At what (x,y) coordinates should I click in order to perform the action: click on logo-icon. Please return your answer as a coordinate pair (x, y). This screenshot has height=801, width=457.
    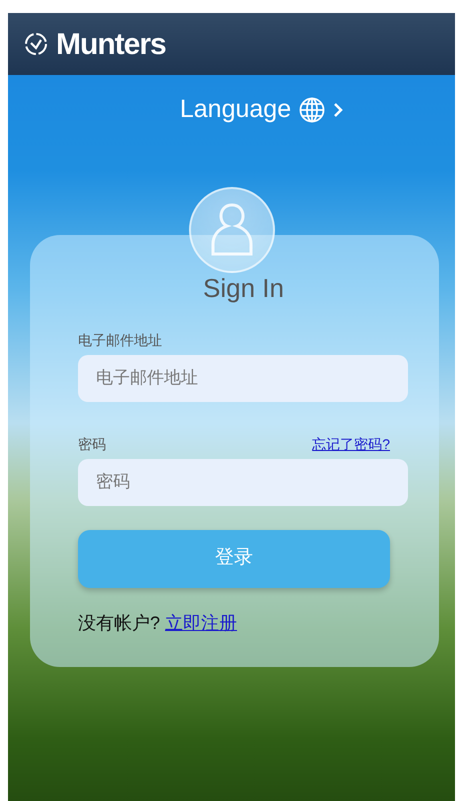
    Looking at the image, I should click on (36, 44).